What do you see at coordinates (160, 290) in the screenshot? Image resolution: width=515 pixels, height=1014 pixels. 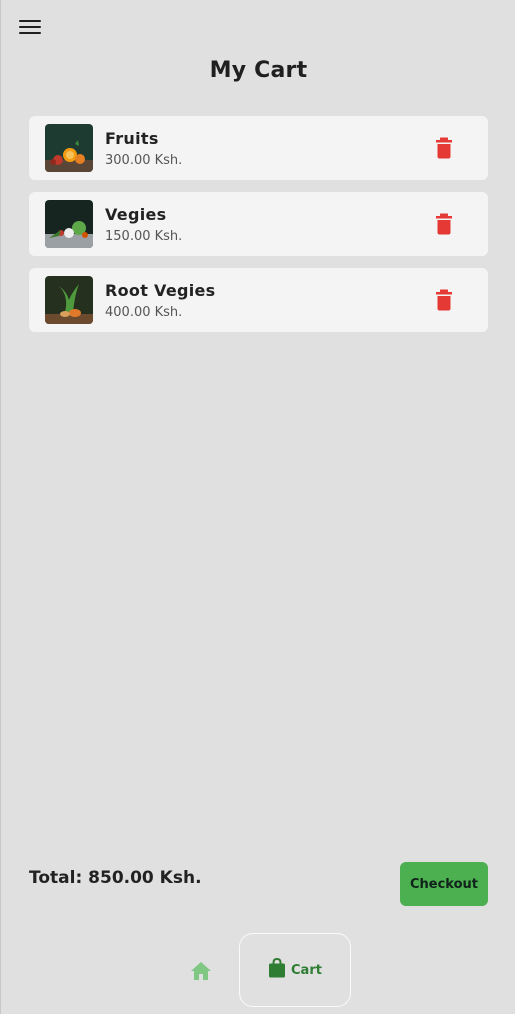 I see `item-name: Root Vegies` at bounding box center [160, 290].